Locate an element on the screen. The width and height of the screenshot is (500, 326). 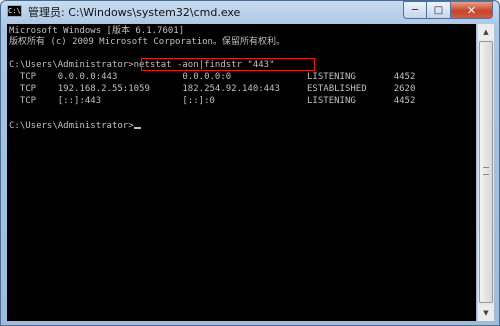
prompt-text: C:\Users\Administrator> is located at coordinates (71, 126).